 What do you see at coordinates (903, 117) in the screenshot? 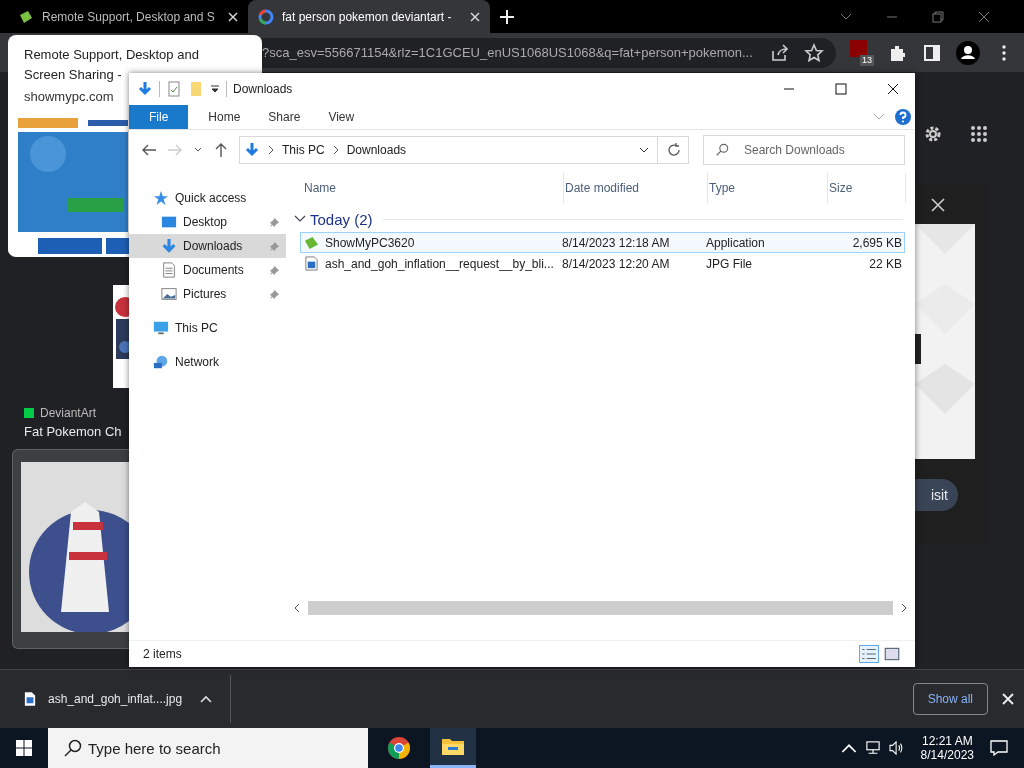
I see `help-icon` at bounding box center [903, 117].